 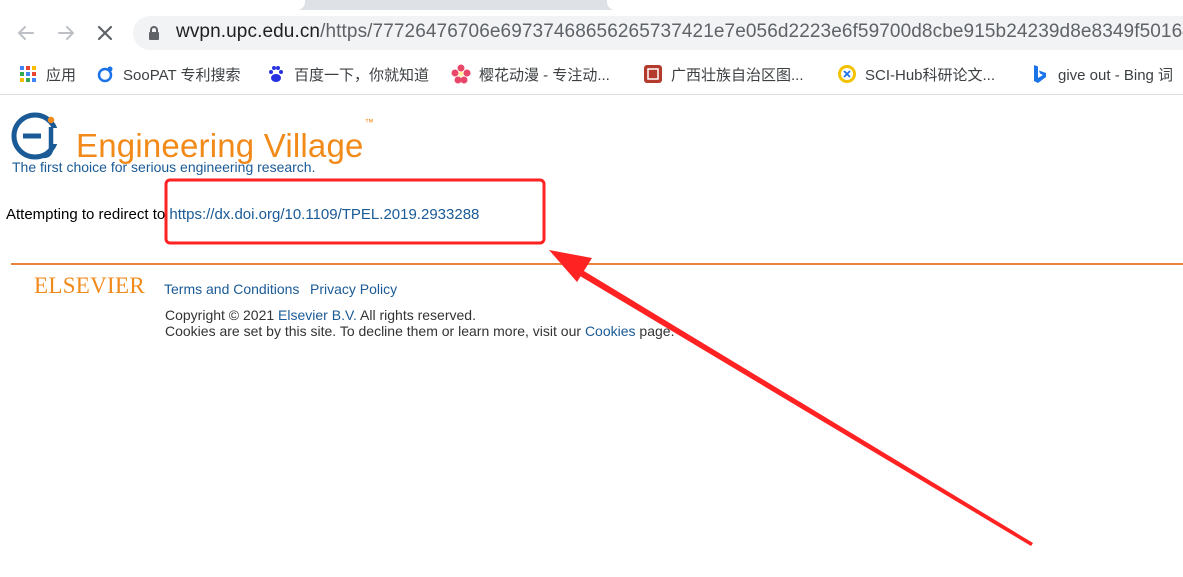 What do you see at coordinates (105, 74) in the screenshot?
I see `soopat-icon` at bounding box center [105, 74].